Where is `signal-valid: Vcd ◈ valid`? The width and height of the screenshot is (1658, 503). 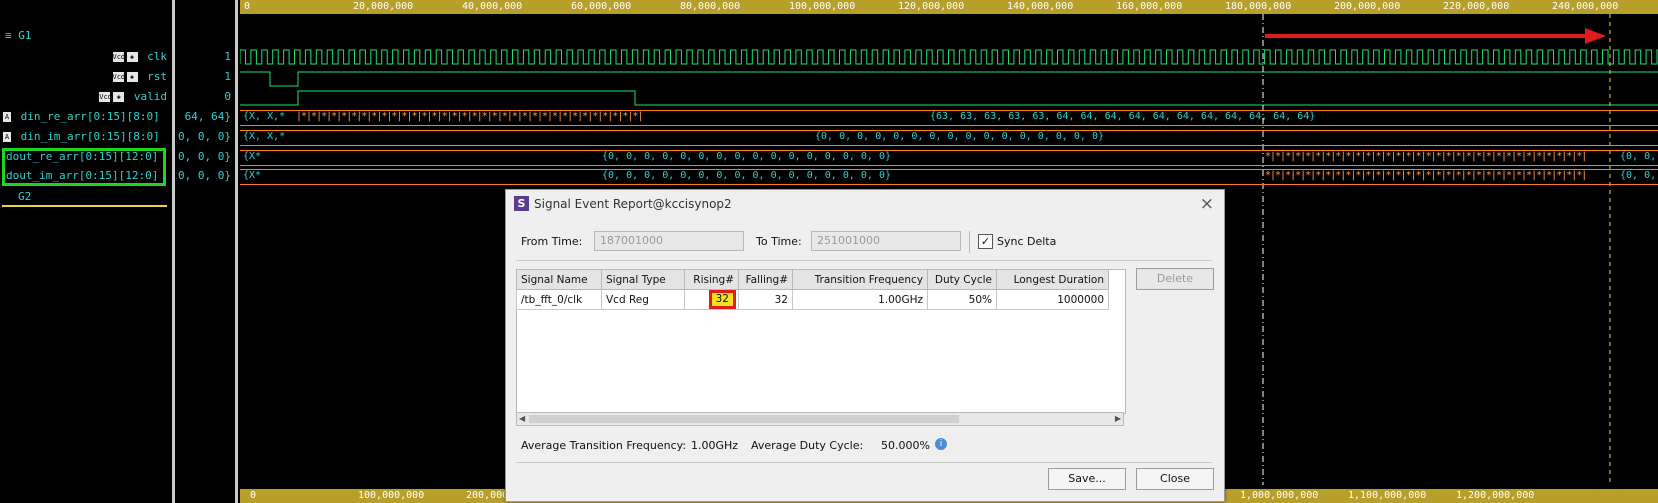 signal-valid: Vcd ◈ valid is located at coordinates (133, 97).